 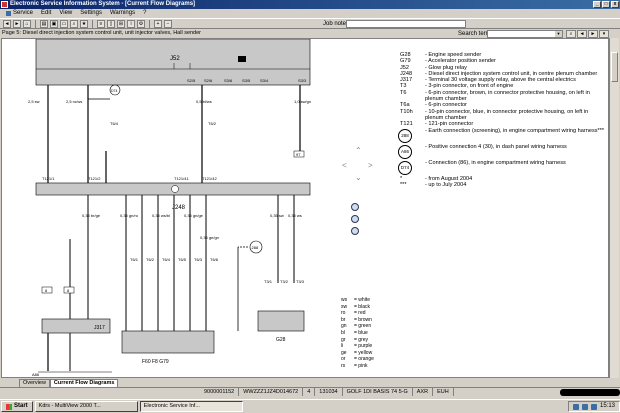 I want to click on connector-label: T6/4, so click(x=114, y=123).